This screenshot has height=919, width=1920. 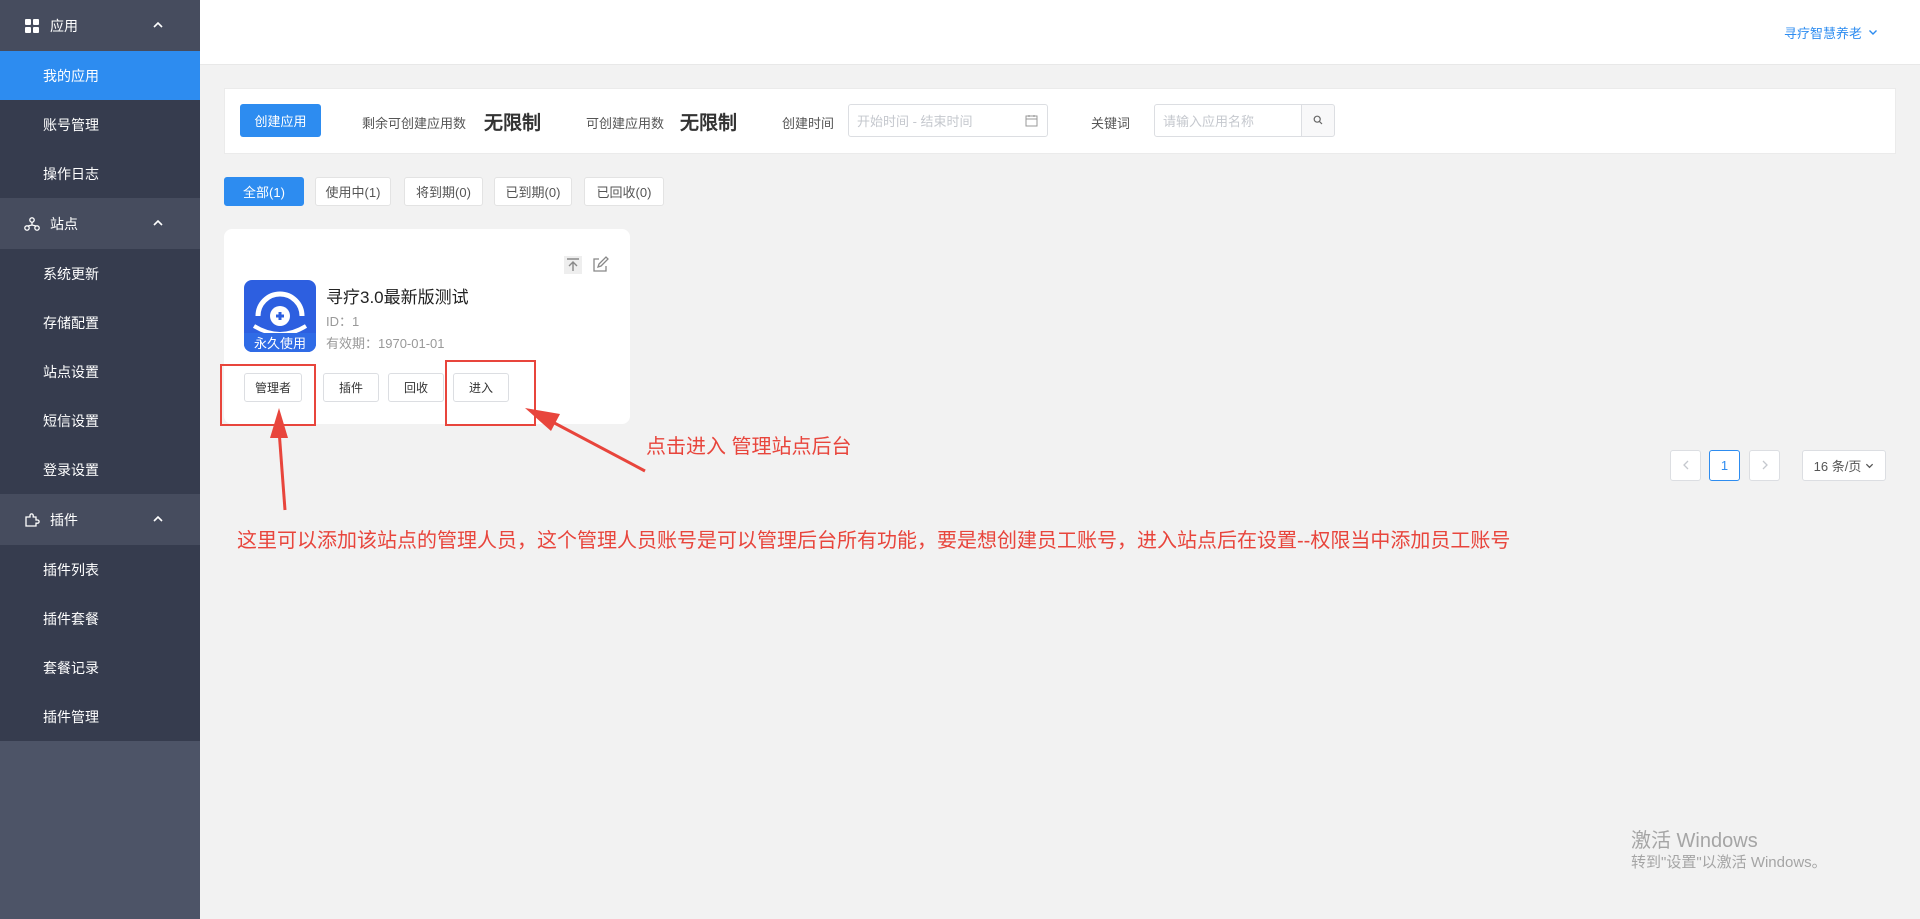 What do you see at coordinates (1694, 841) in the screenshot?
I see `windows-activation-title: 激活 Windows` at bounding box center [1694, 841].